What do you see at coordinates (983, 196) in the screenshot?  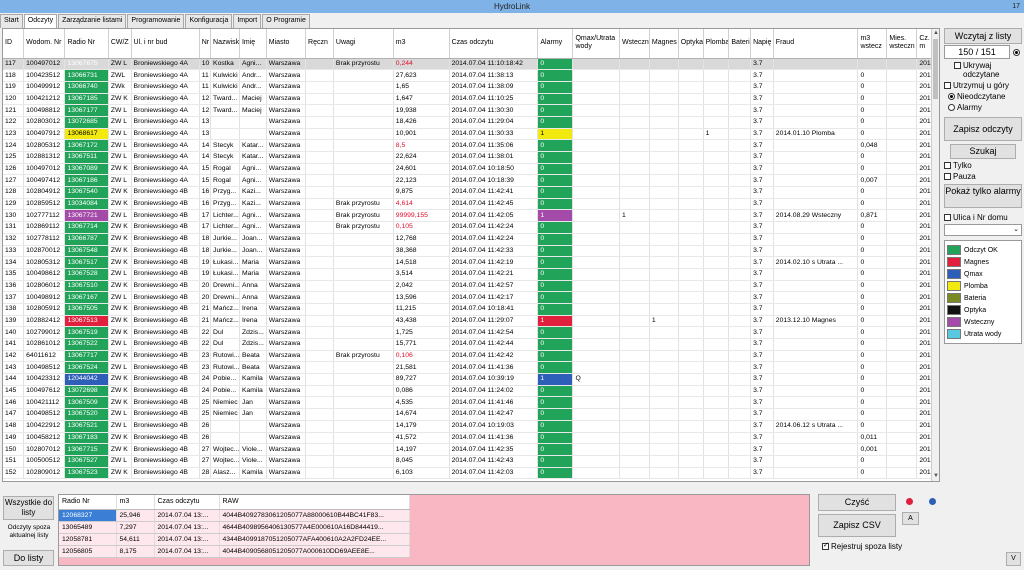 I see `show-alarms-button: Pokaż tylko alarmy` at bounding box center [983, 196].